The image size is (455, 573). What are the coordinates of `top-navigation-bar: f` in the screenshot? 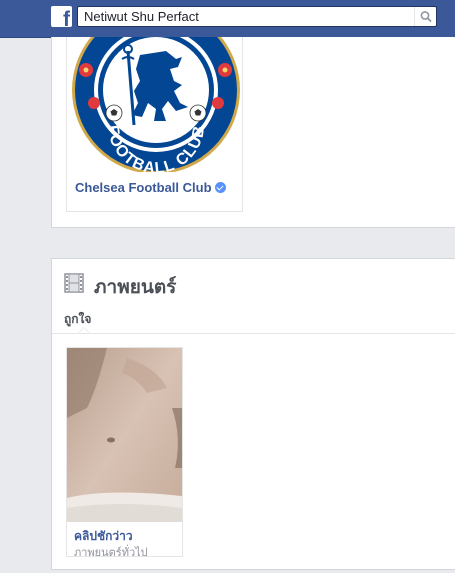 It's located at (227, 19).